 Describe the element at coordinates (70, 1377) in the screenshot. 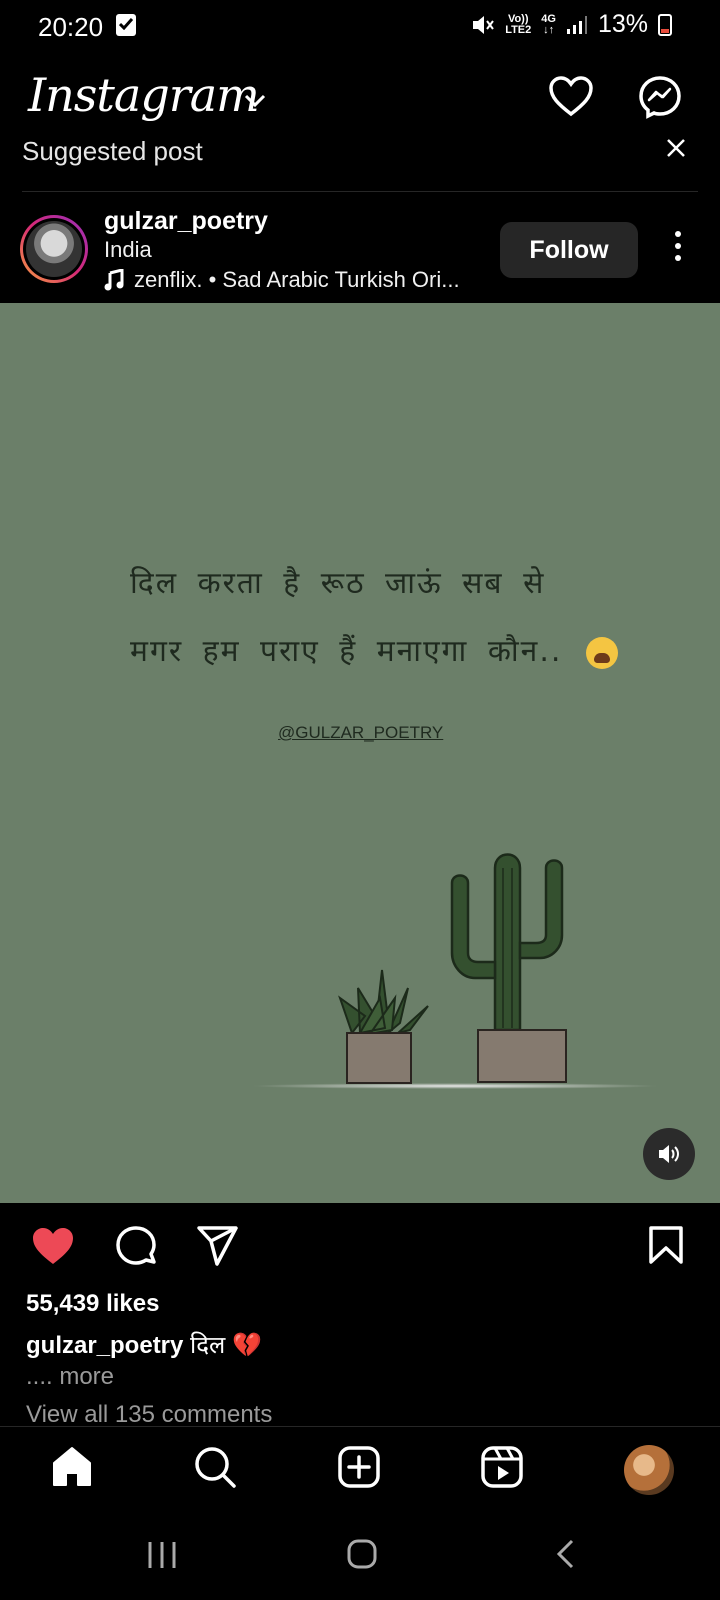

I see `more-link: .... more` at that location.